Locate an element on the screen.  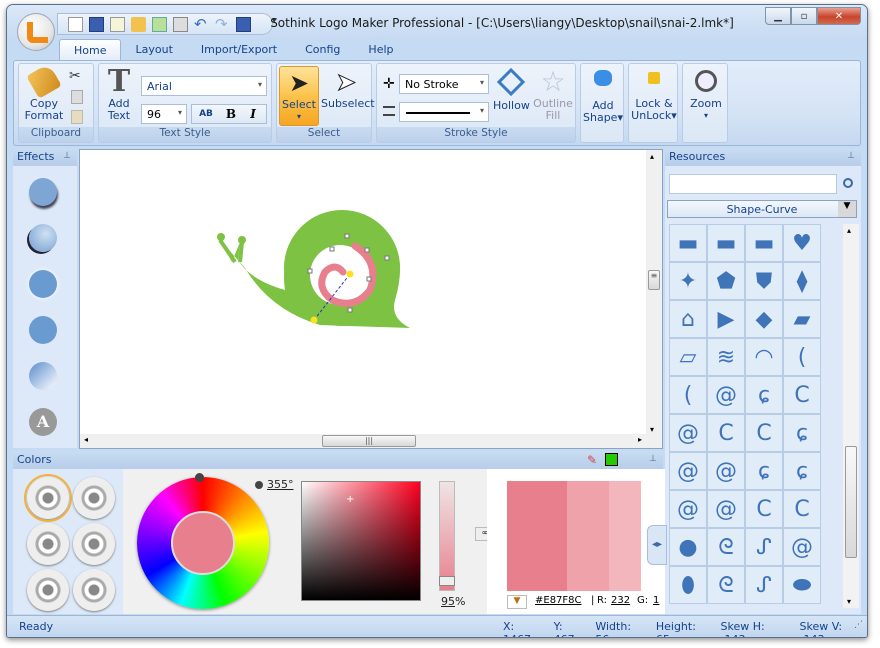
resources-scrollbar: ▴ ▾ is located at coordinates (851, 416).